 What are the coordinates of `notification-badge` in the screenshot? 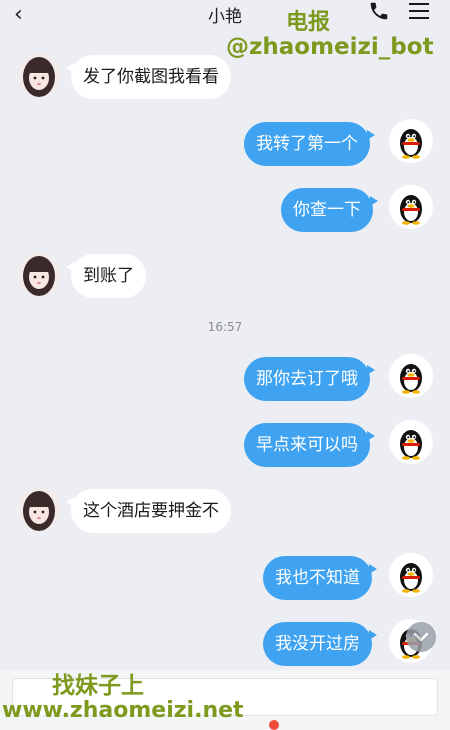 It's located at (274, 725).